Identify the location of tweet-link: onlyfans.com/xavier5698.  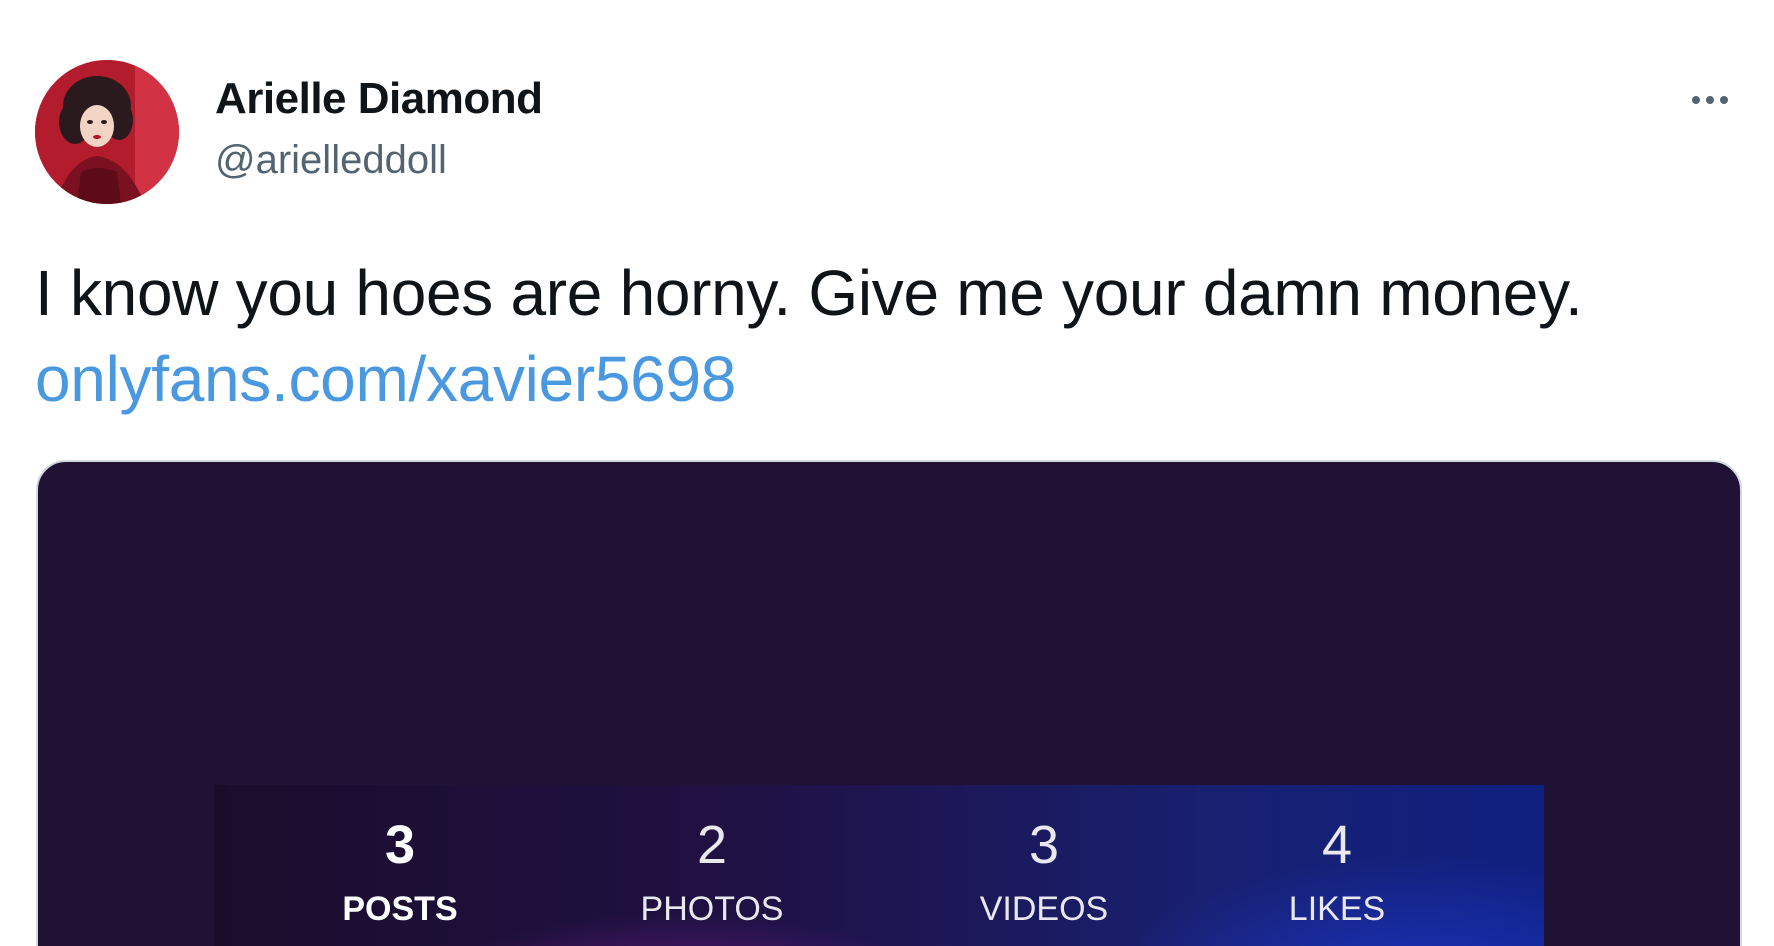
(385, 379).